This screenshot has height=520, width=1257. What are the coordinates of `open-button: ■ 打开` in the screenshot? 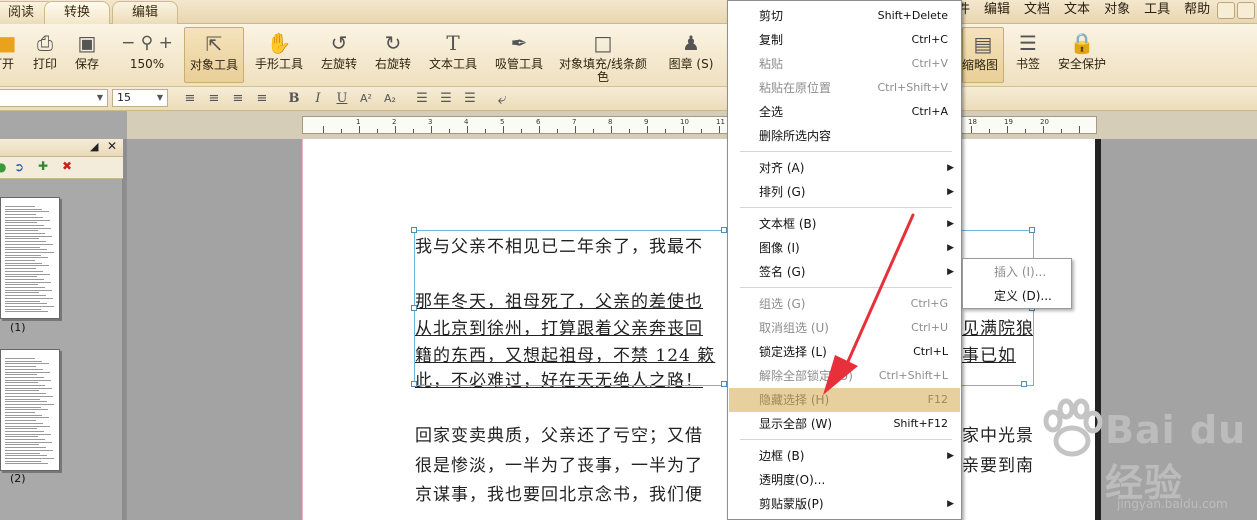 It's located at (10, 55).